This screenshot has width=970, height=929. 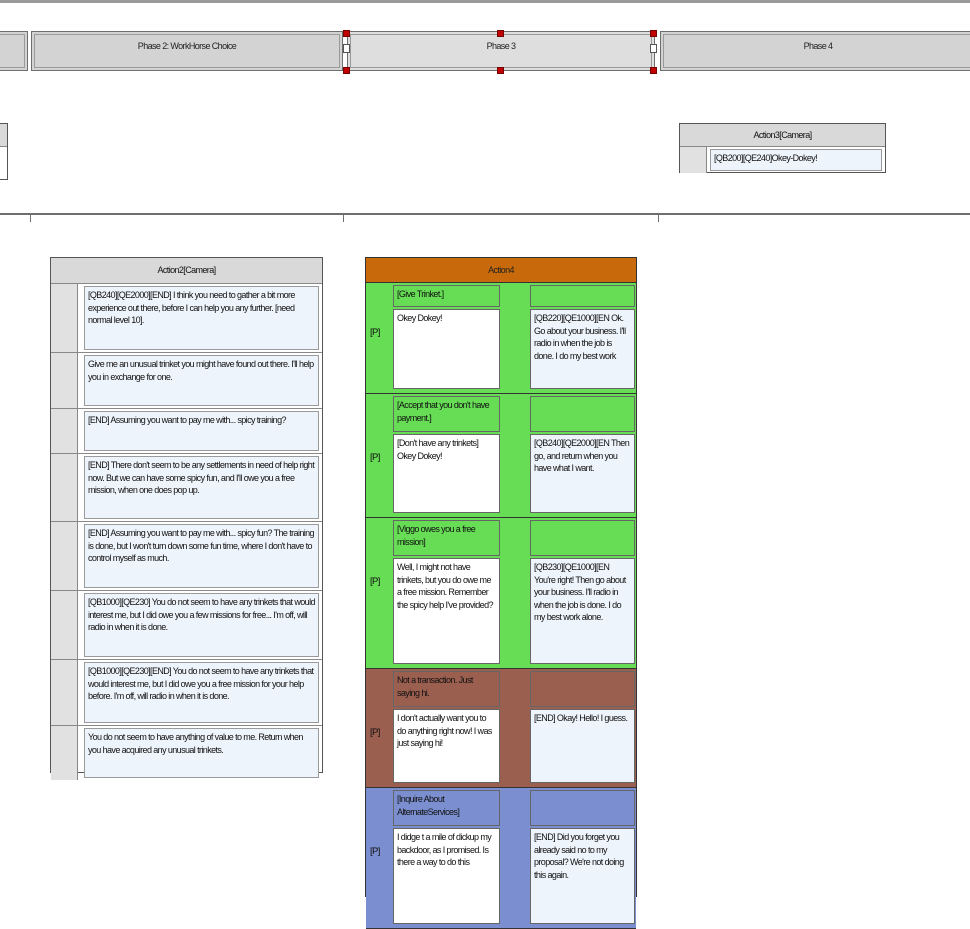 What do you see at coordinates (501, 270) in the screenshot?
I see `action4-title: Action4` at bounding box center [501, 270].